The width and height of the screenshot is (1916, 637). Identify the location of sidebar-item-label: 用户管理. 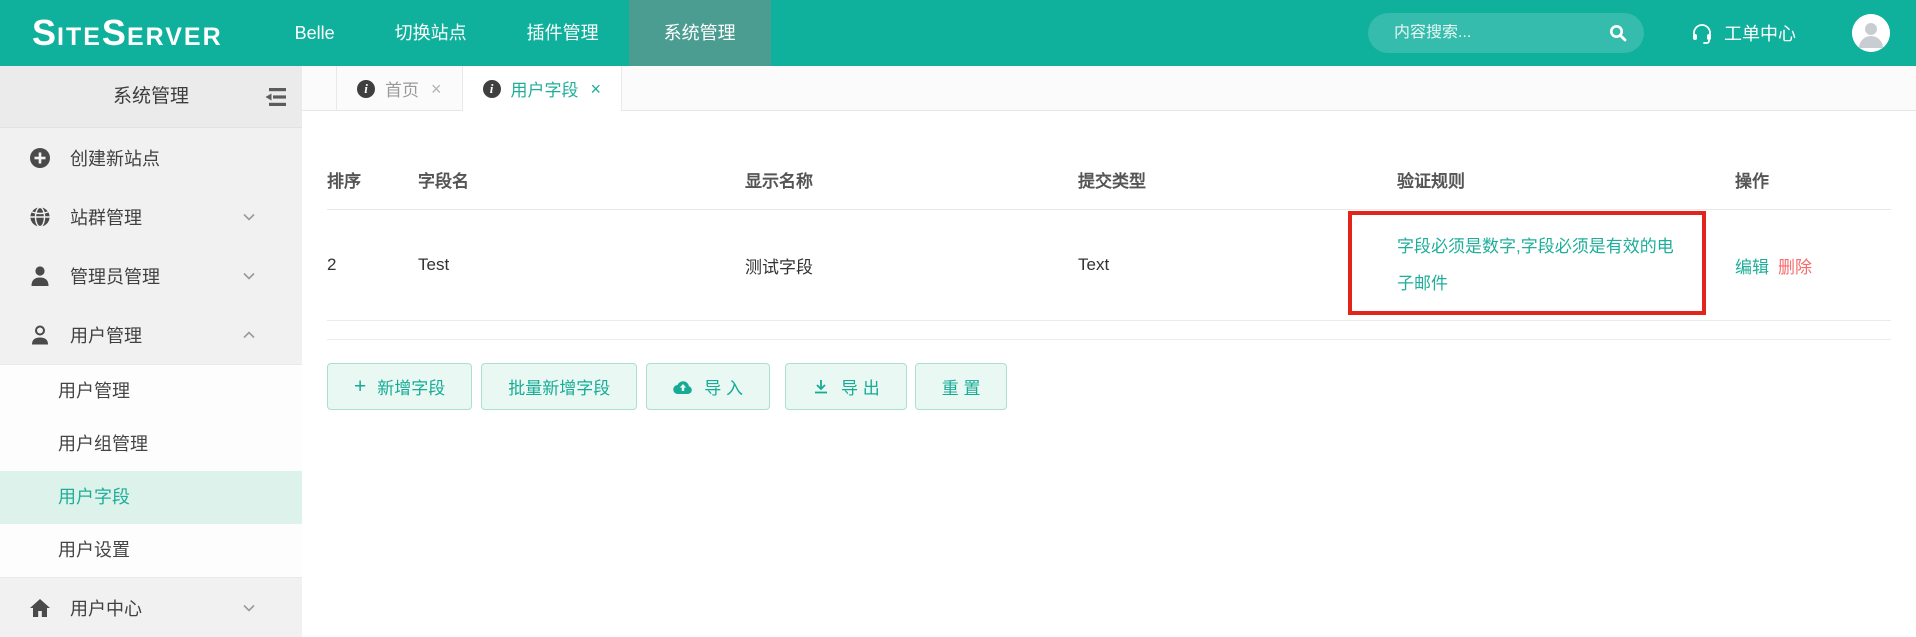
(106, 335).